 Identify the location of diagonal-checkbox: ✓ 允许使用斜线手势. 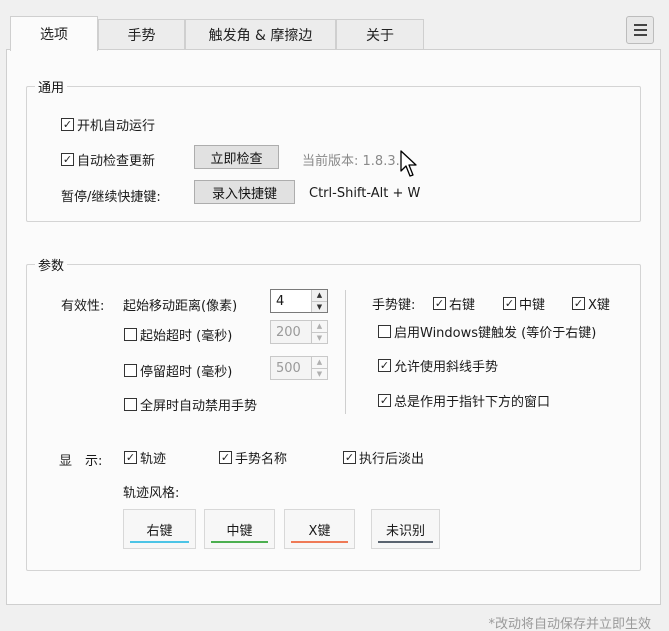
(438, 365).